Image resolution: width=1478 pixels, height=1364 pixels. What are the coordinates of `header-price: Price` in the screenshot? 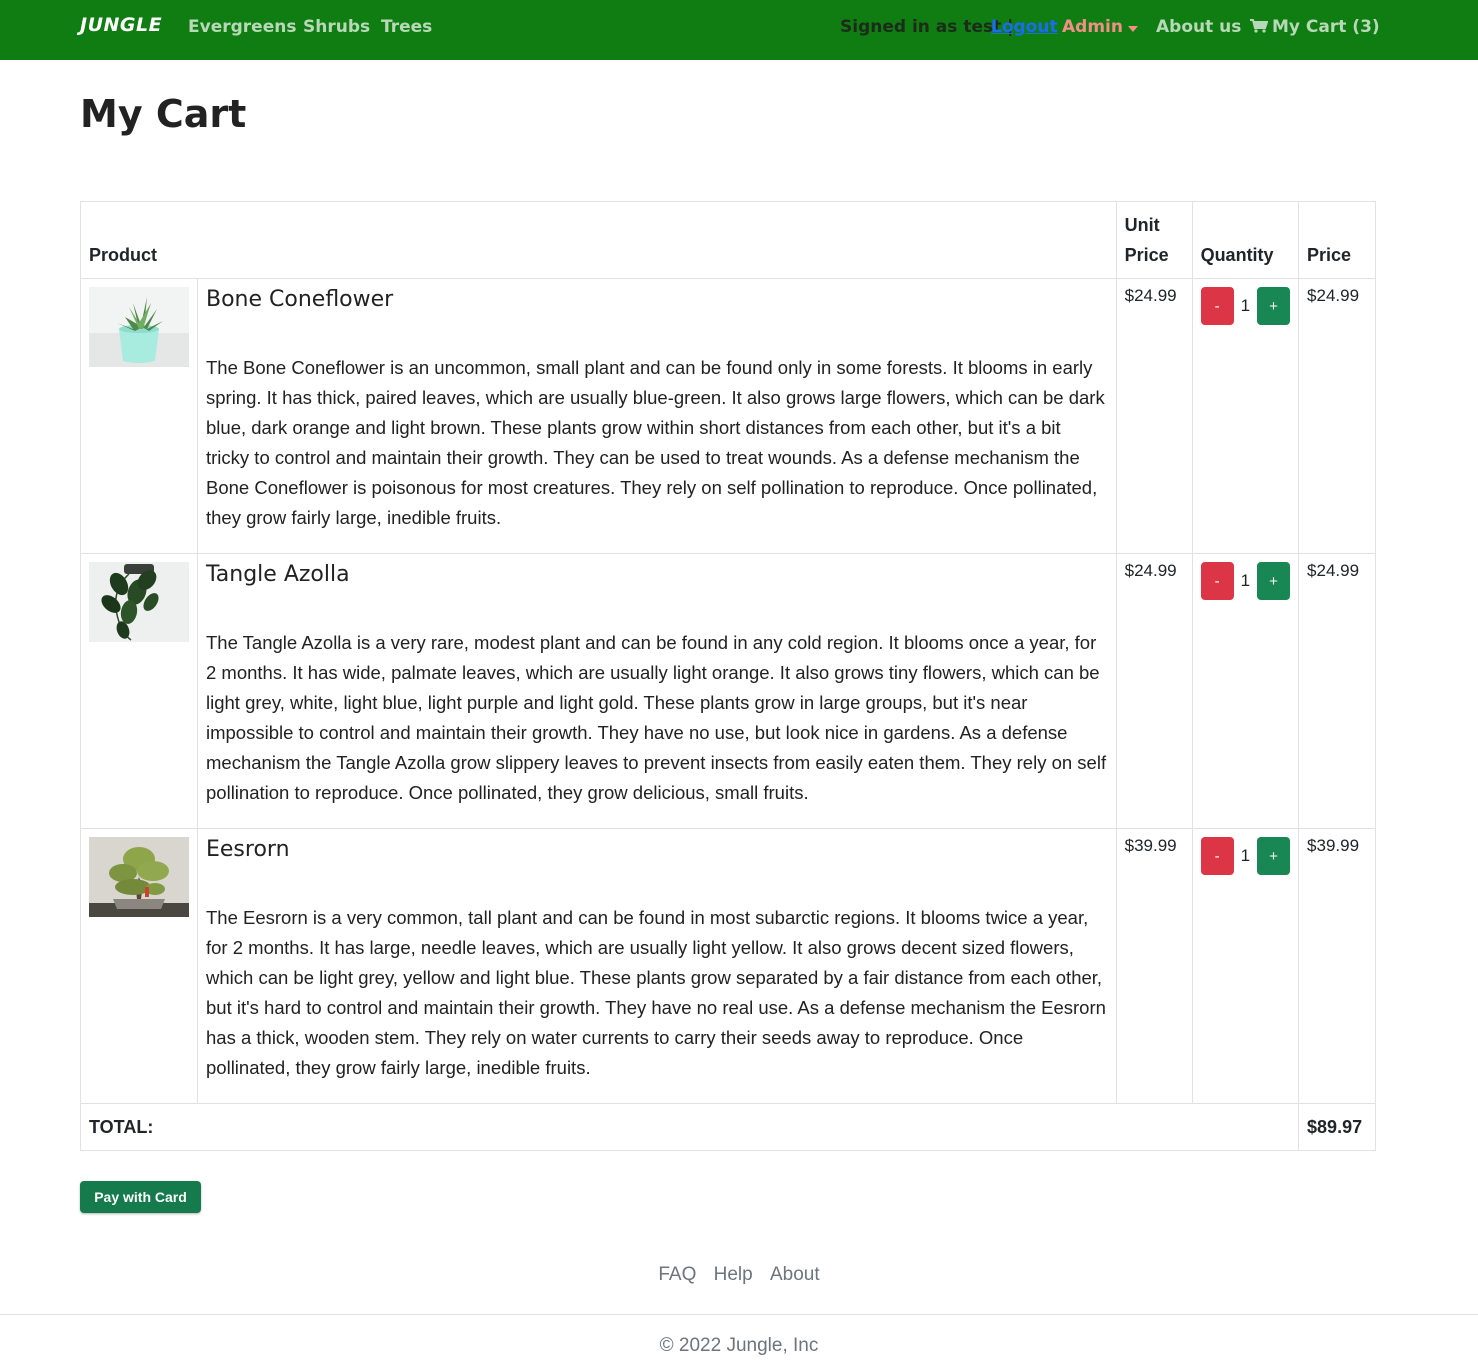 It's located at (1337, 240).